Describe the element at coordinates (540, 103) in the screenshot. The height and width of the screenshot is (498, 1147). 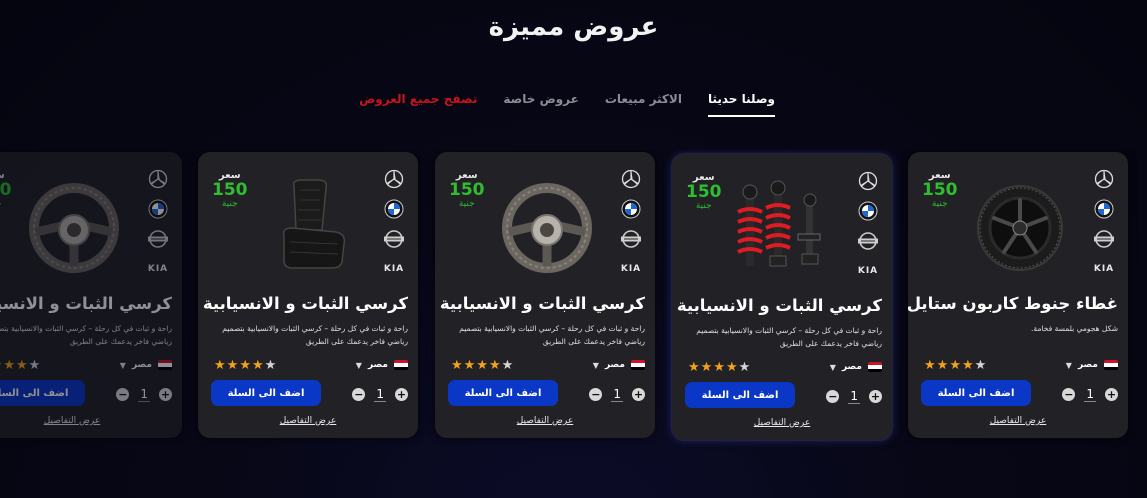
I see `tab-special-offers: عروض خاصة` at that location.